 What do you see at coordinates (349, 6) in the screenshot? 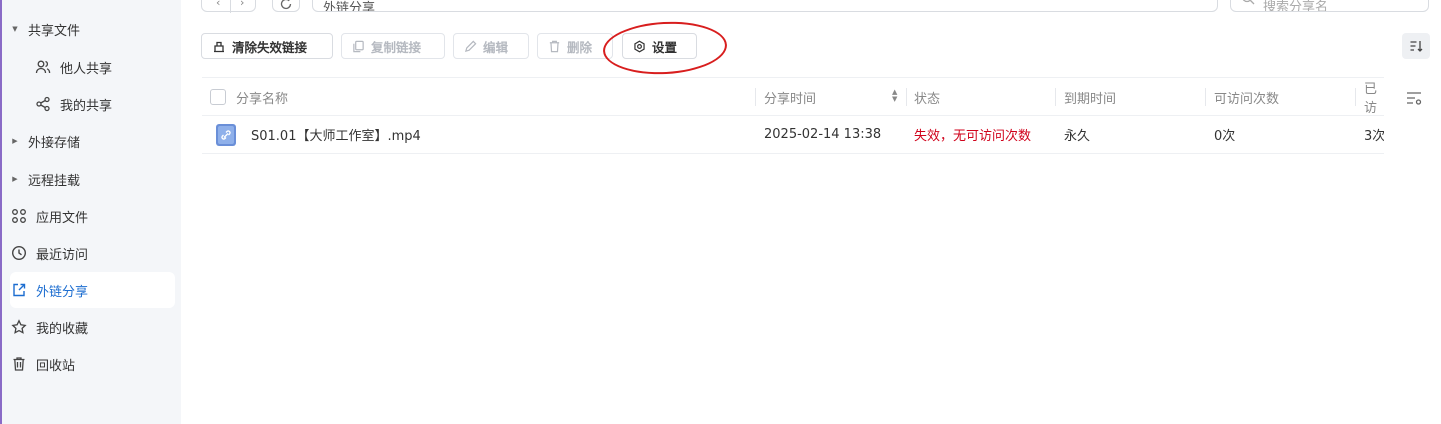
I see `path-text: 外链分享` at bounding box center [349, 6].